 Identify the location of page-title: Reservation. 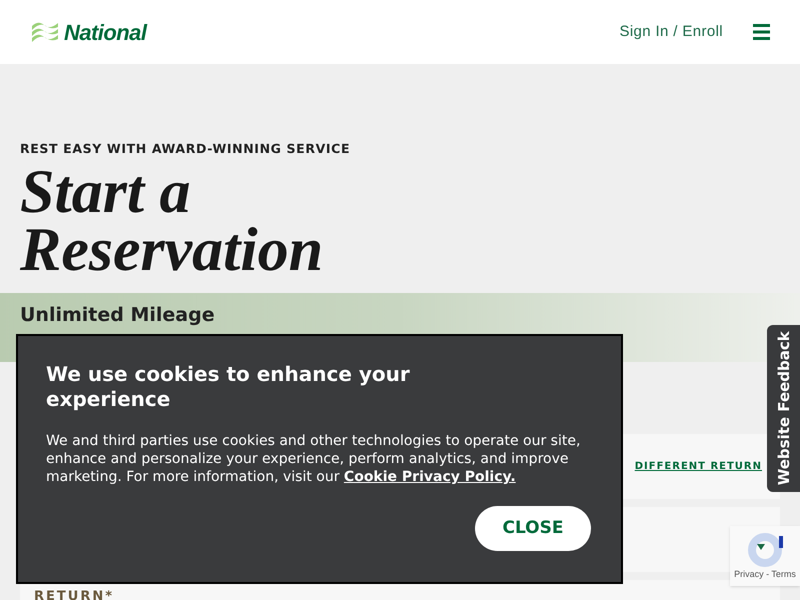
(172, 249).